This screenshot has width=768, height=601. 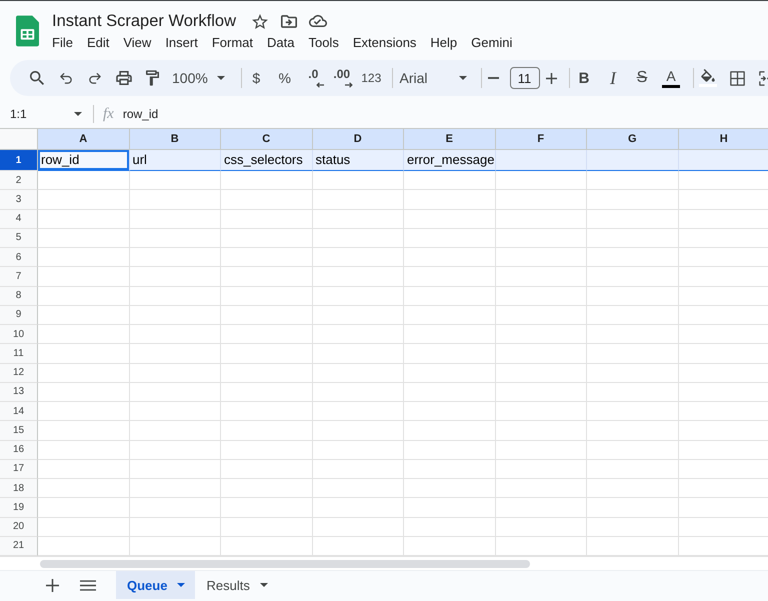 What do you see at coordinates (84, 160) in the screenshot?
I see `spreadsheet-cell: row_id` at bounding box center [84, 160].